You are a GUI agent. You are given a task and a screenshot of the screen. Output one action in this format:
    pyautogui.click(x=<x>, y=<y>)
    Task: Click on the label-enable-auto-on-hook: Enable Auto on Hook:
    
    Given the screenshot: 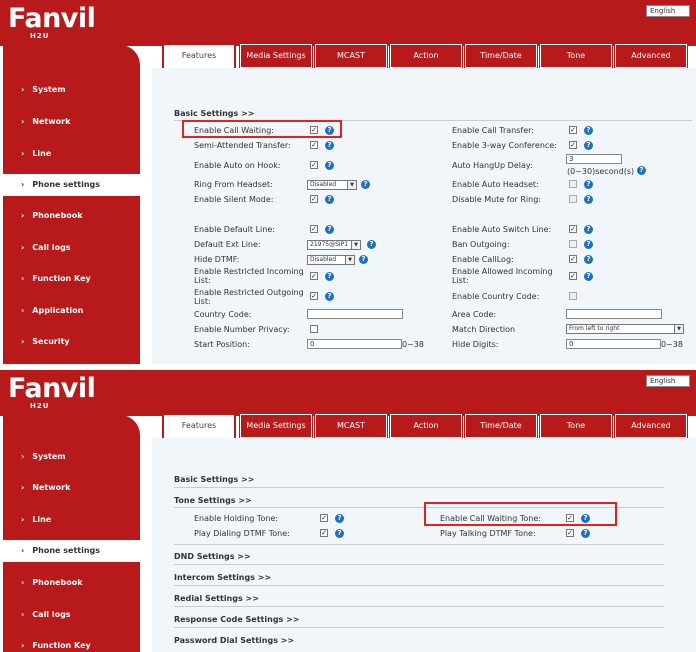 What is the action you would take?
    pyautogui.click(x=237, y=165)
    